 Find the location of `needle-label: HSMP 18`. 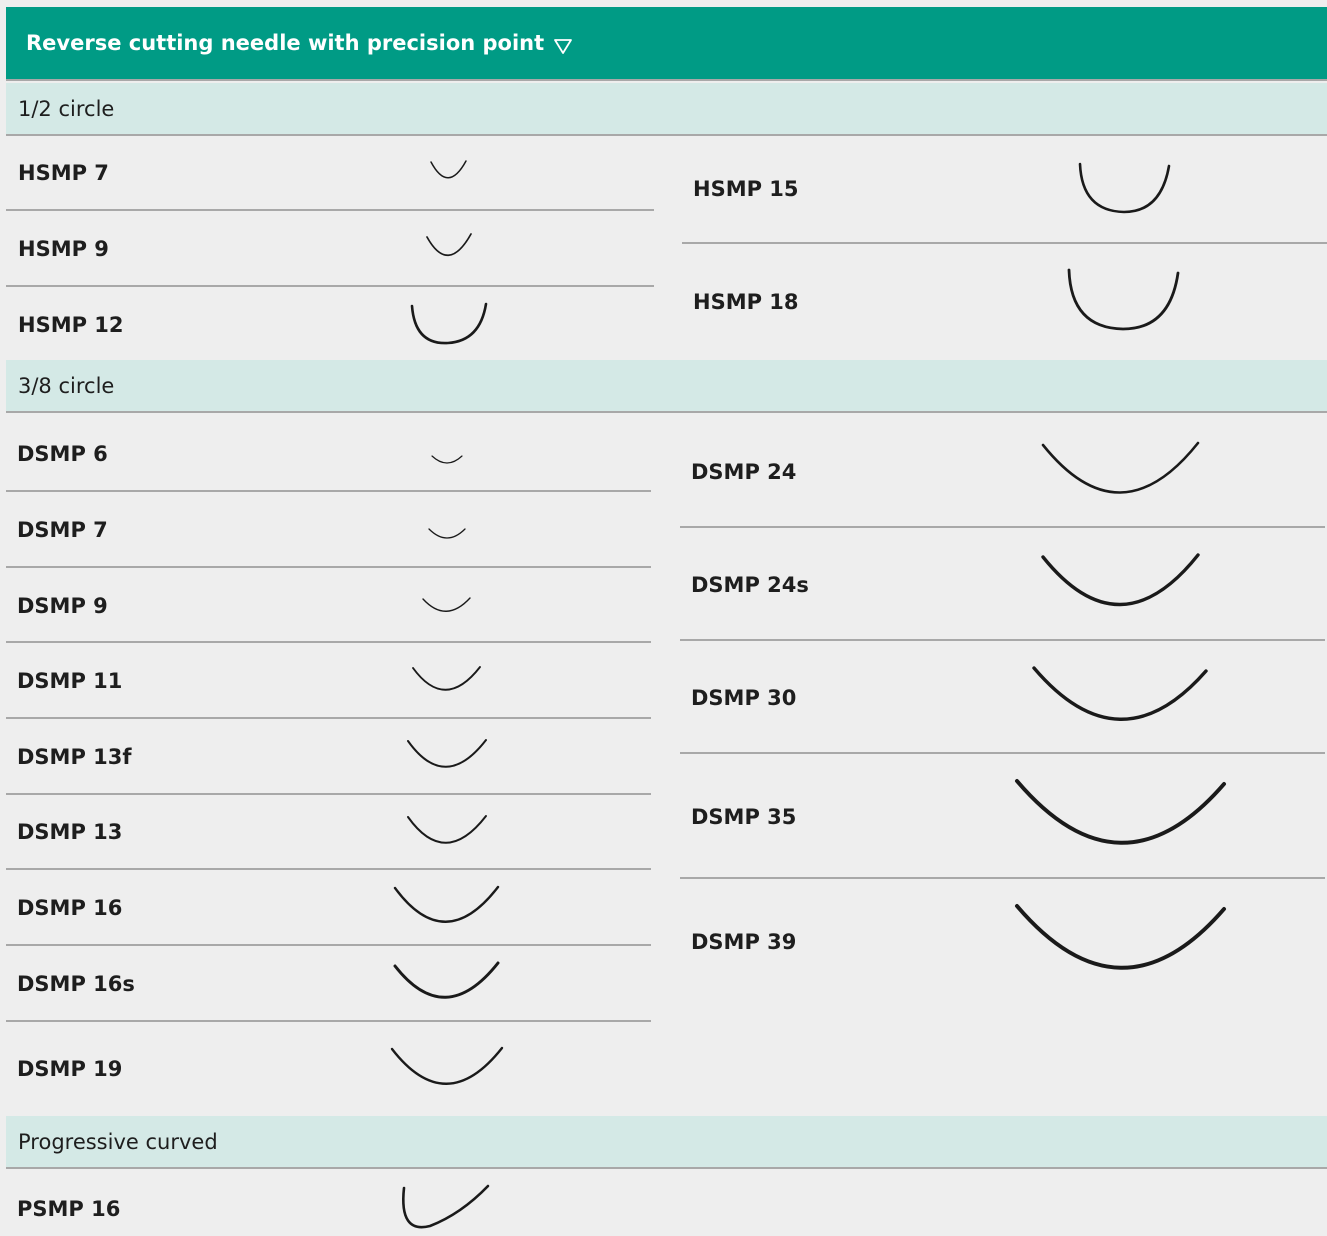

needle-label: HSMP 18 is located at coordinates (746, 302).